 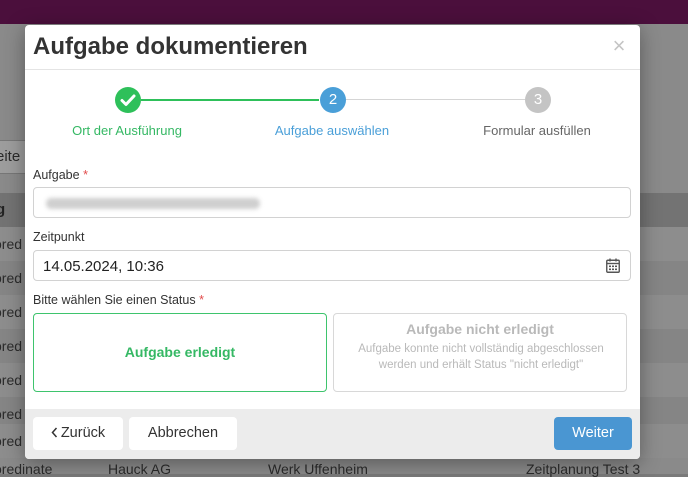 What do you see at coordinates (537, 130) in the screenshot?
I see `step-3-label: Formular ausfüllen` at bounding box center [537, 130].